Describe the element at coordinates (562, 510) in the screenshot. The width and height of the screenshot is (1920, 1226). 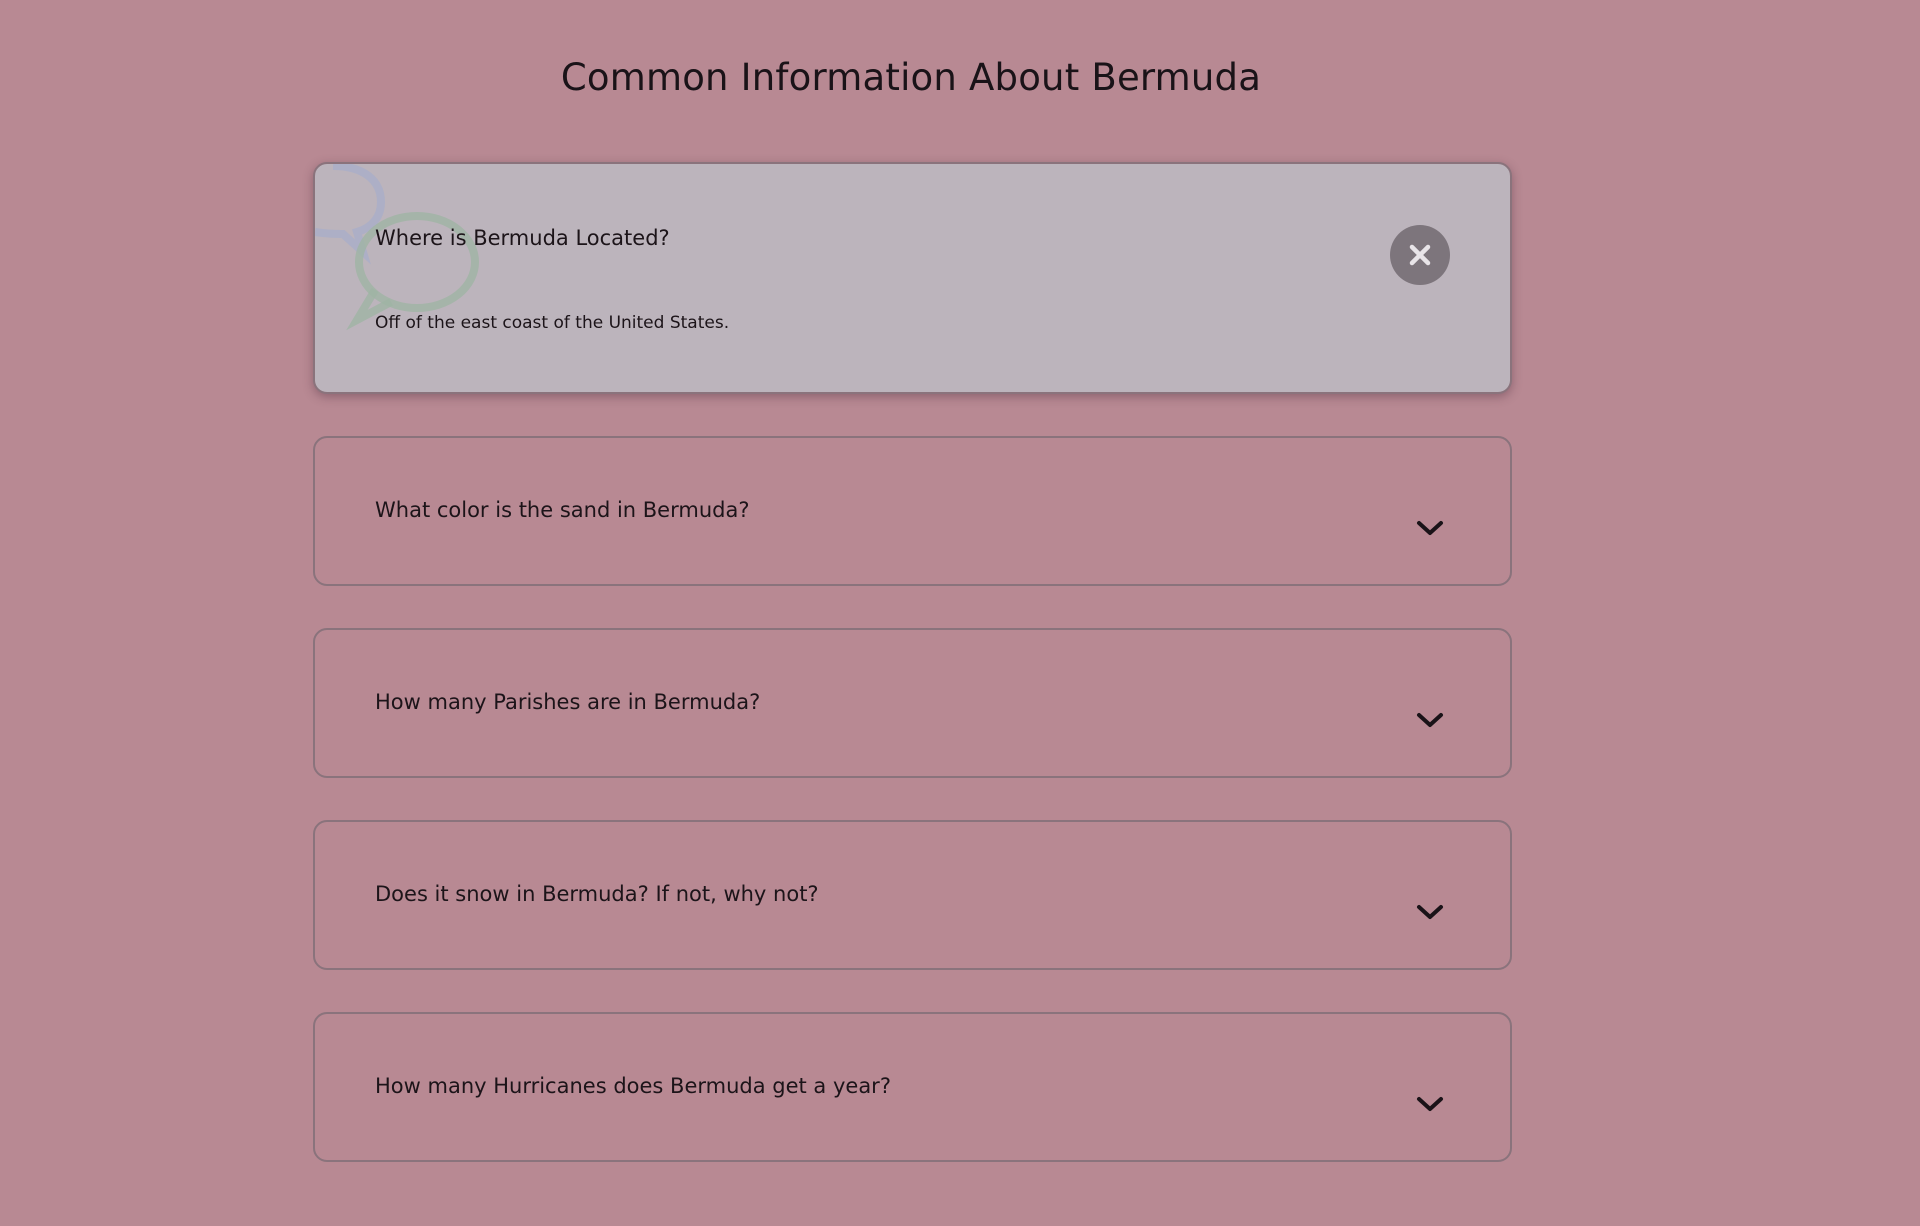
I see `faq-question: What color is the sand in Bermuda?` at that location.